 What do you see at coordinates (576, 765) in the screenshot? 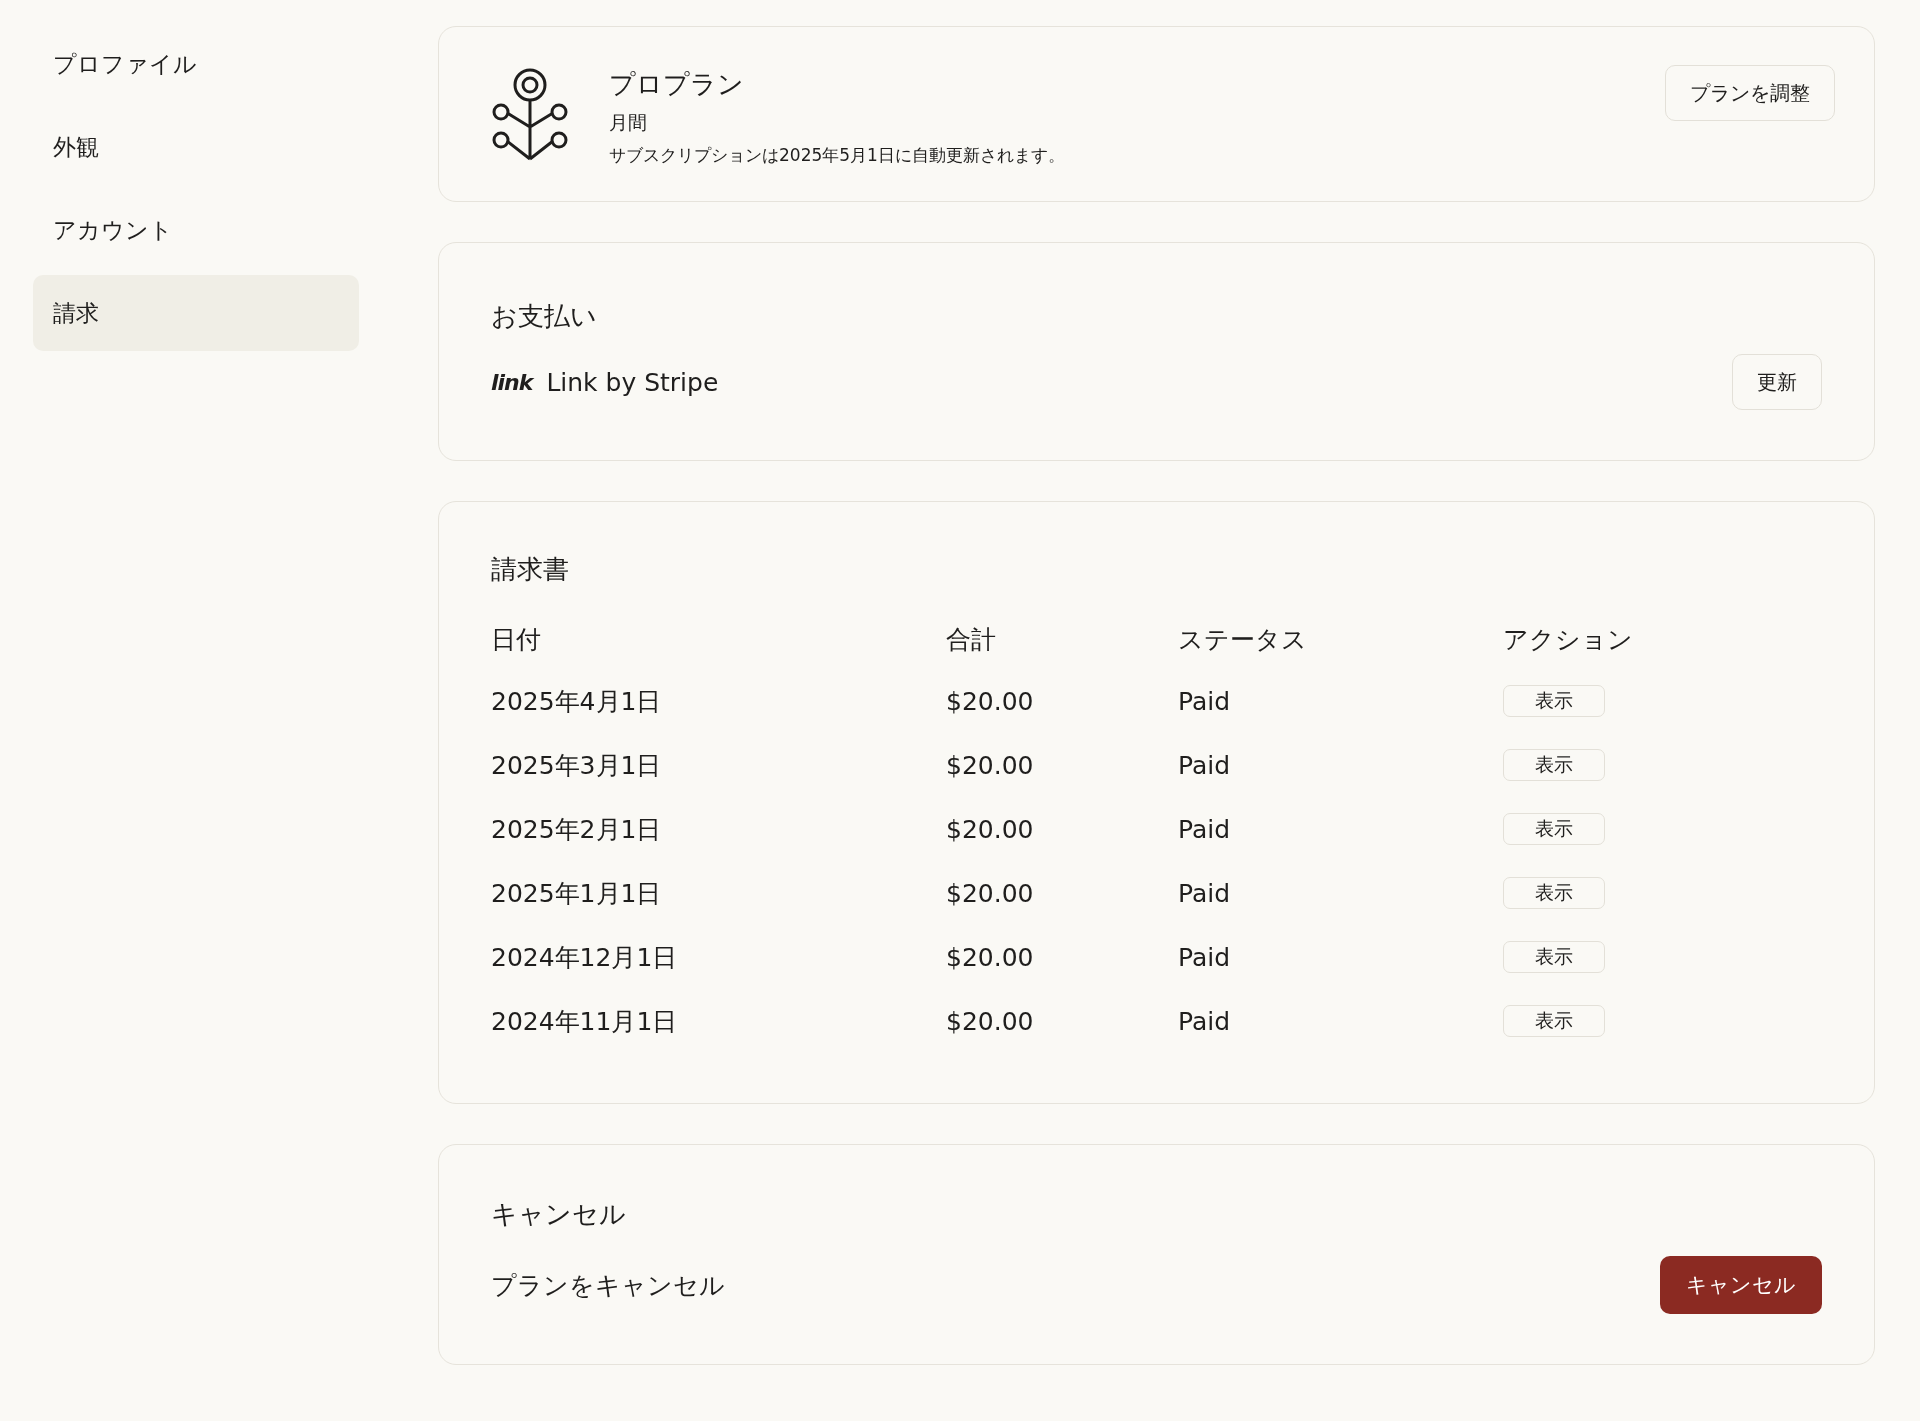
I see `date-cell-text: 2025年3月1日` at bounding box center [576, 765].